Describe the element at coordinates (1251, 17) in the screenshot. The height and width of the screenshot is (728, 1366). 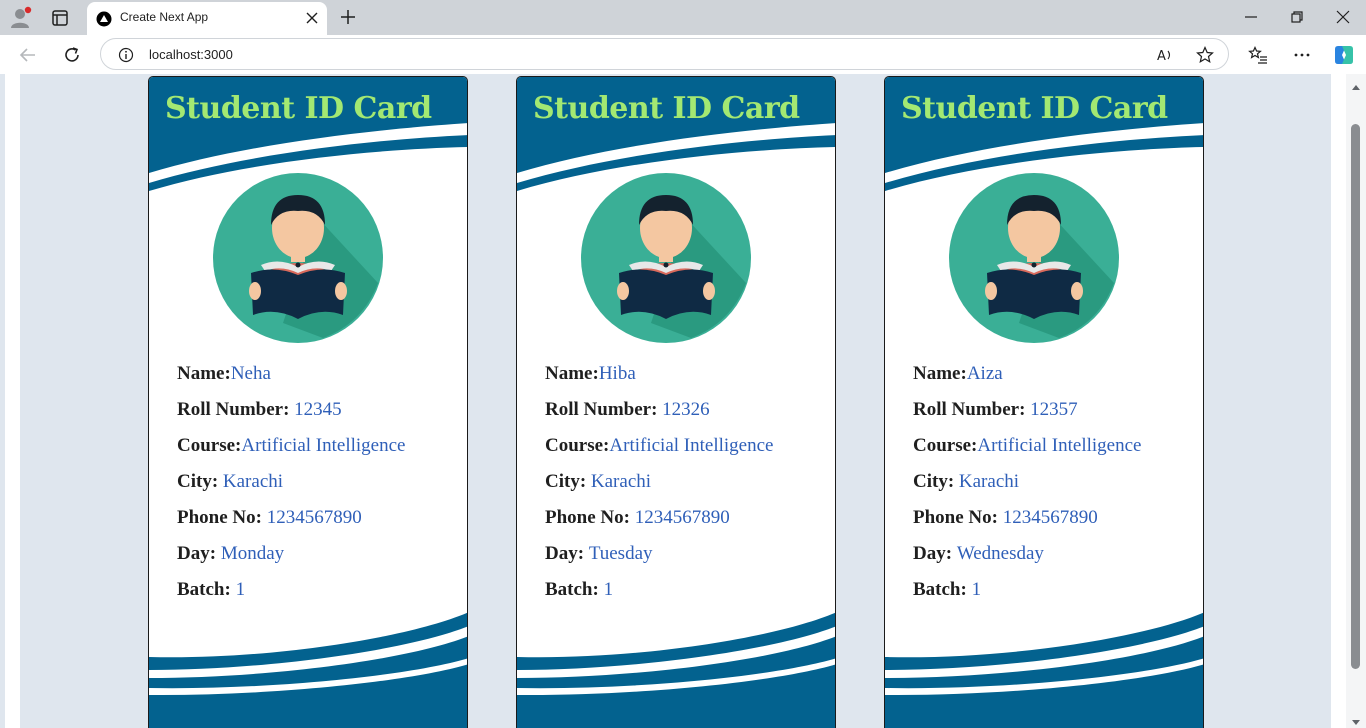
I see `minimize-icon` at that location.